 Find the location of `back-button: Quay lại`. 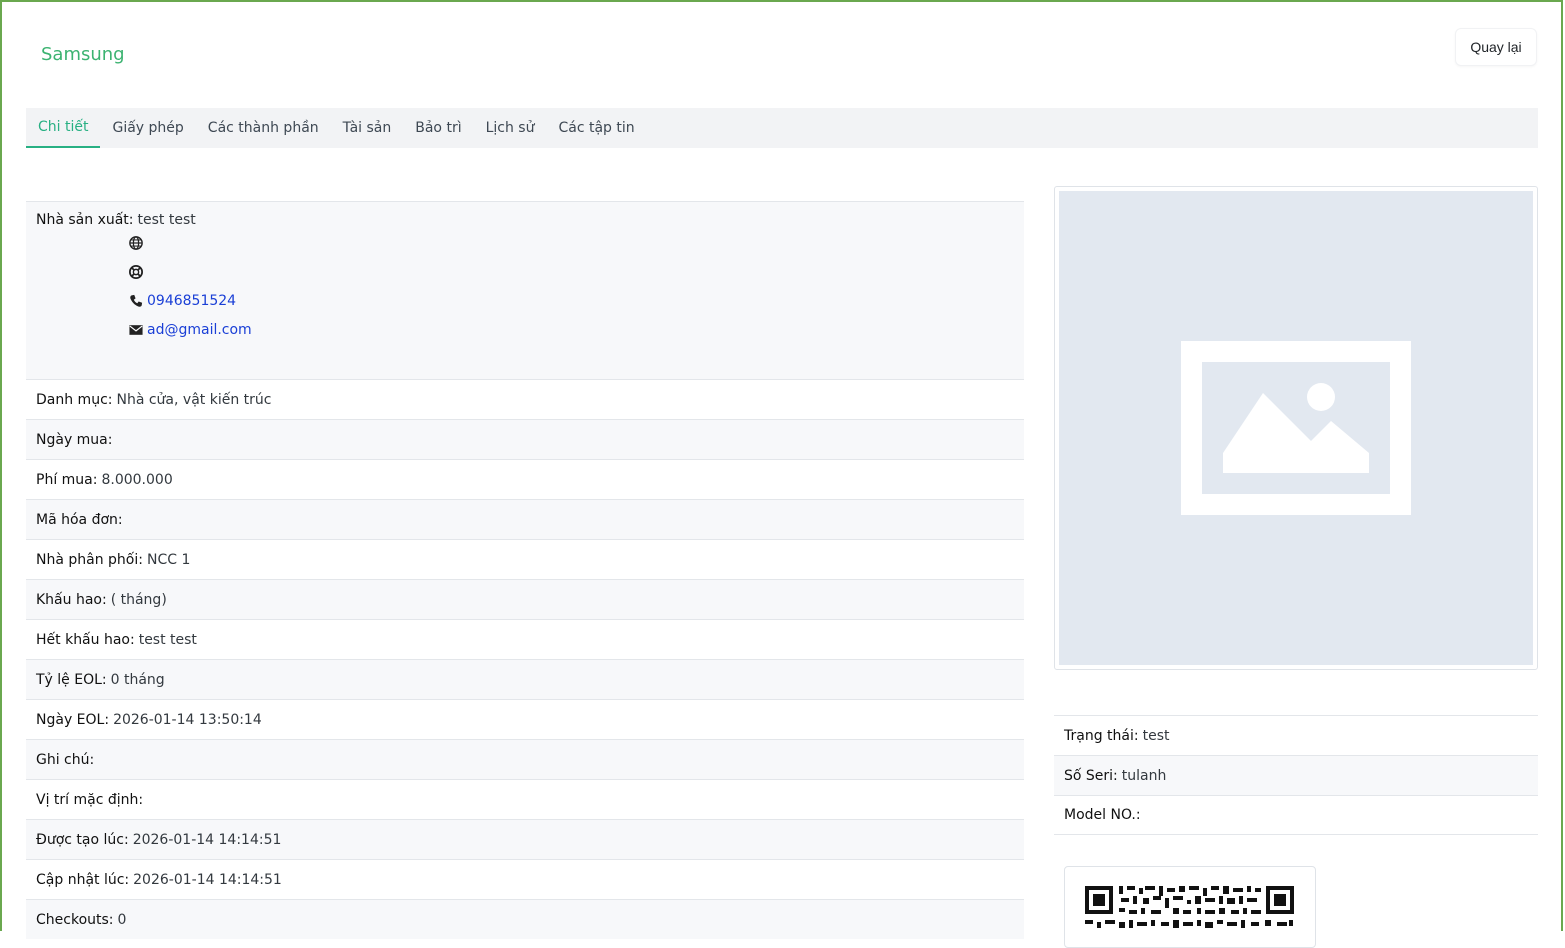

back-button: Quay lại is located at coordinates (1496, 47).